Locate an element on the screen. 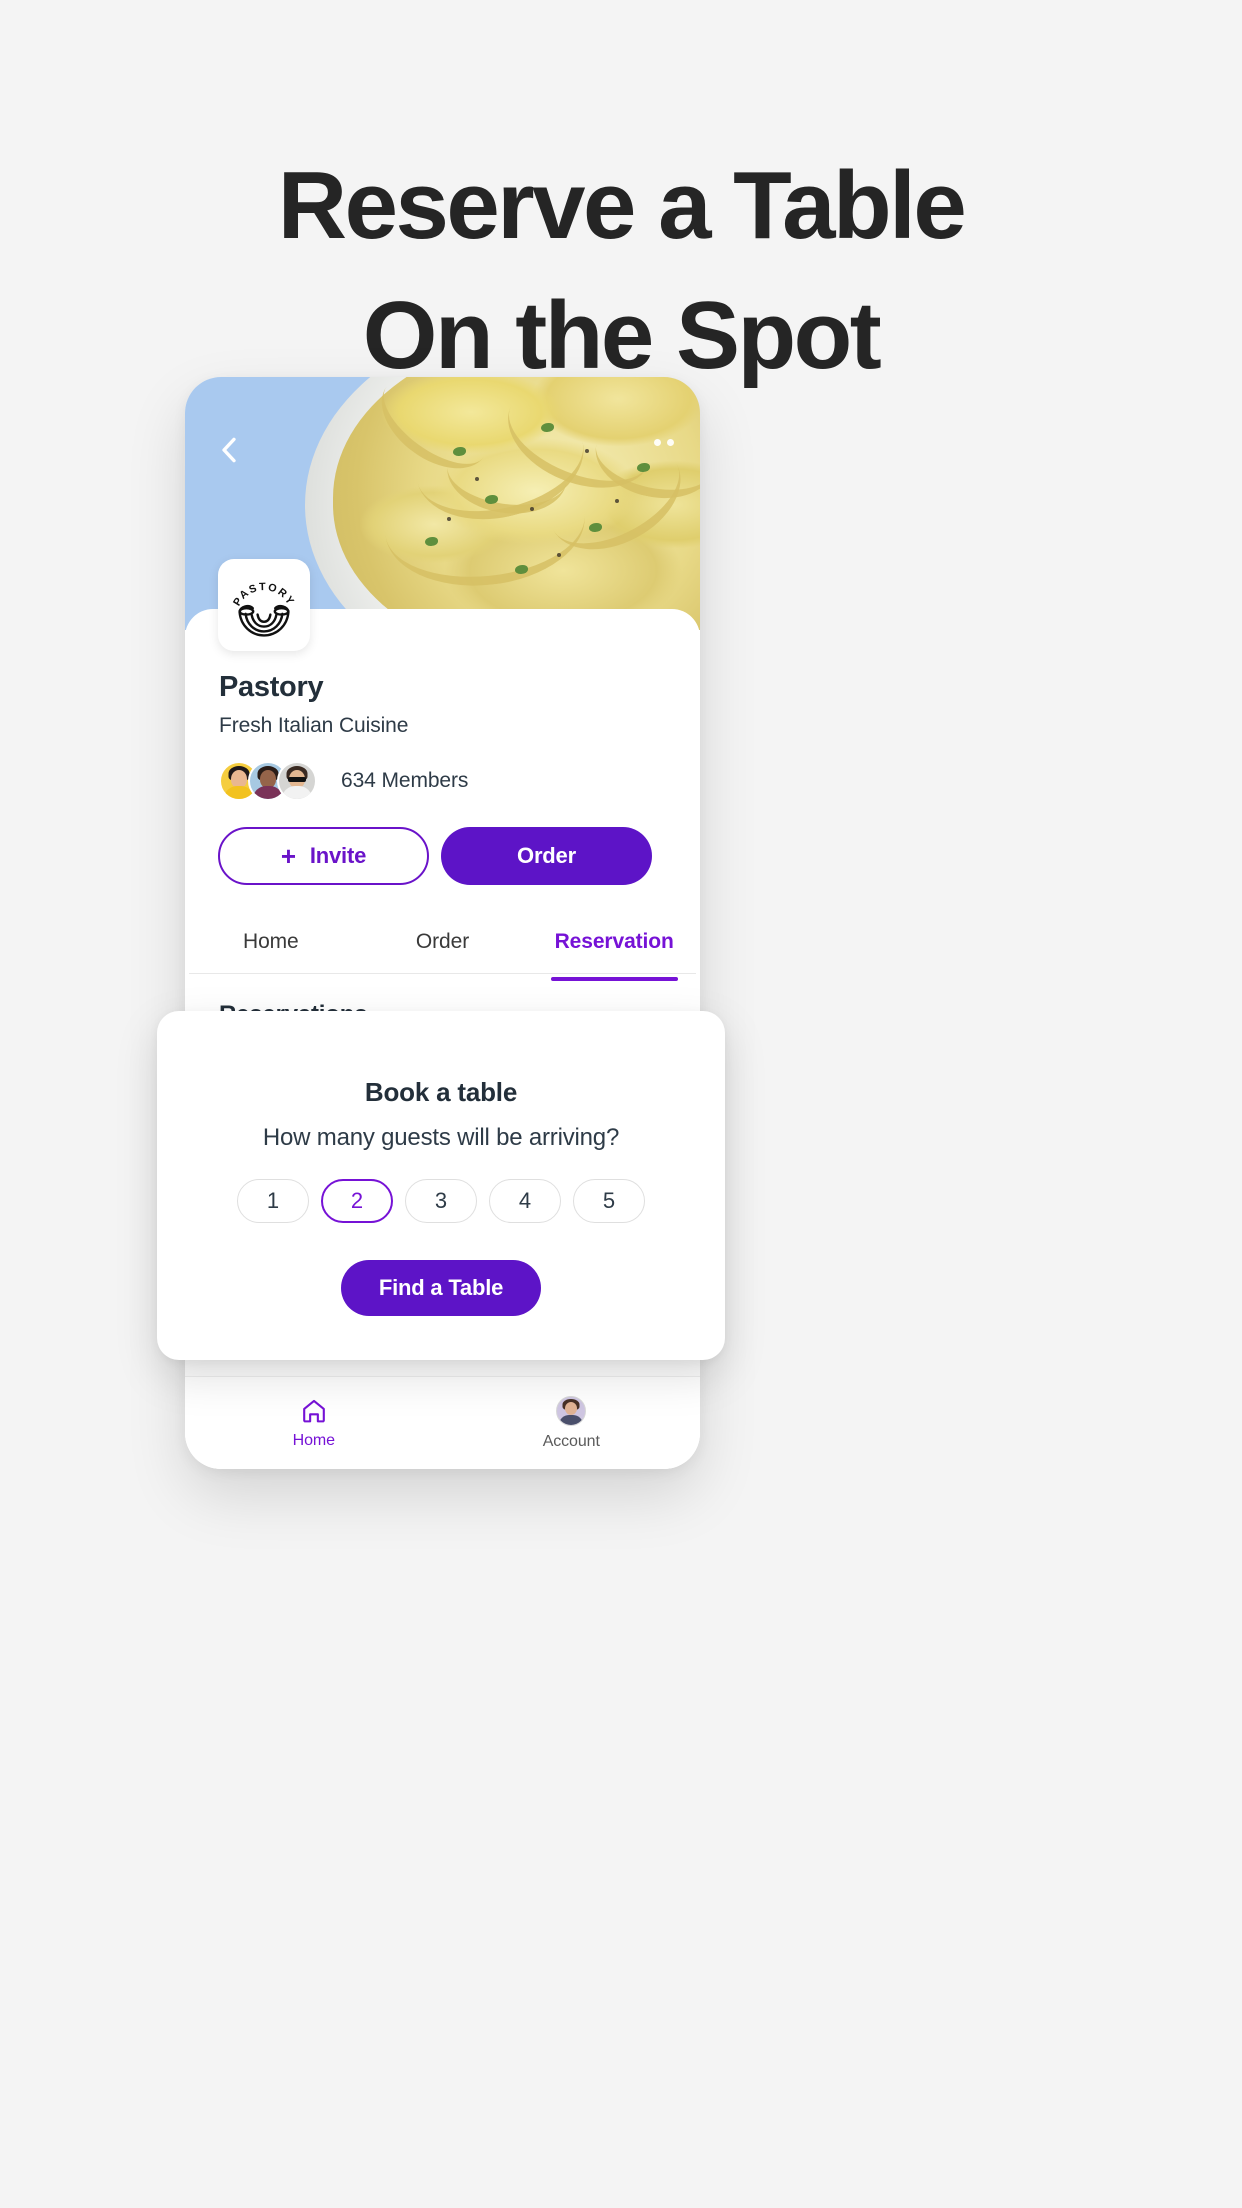 The height and width of the screenshot is (2208, 1242). nav-item-home-label: Home is located at coordinates (313, 1440).